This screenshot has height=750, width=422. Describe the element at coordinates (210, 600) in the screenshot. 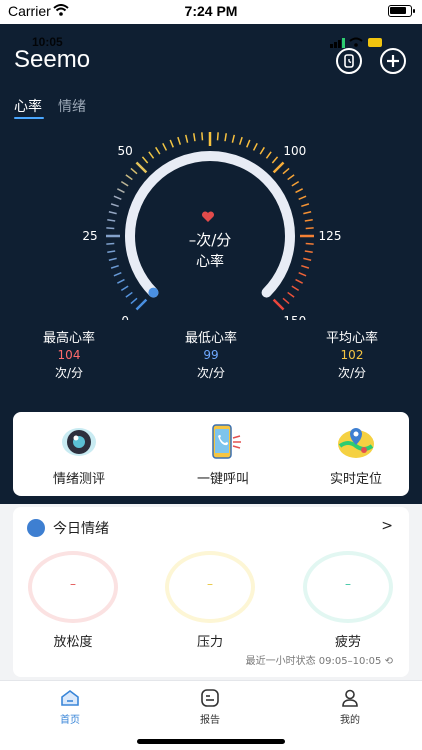

I see `stress-ring: – 压力` at that location.